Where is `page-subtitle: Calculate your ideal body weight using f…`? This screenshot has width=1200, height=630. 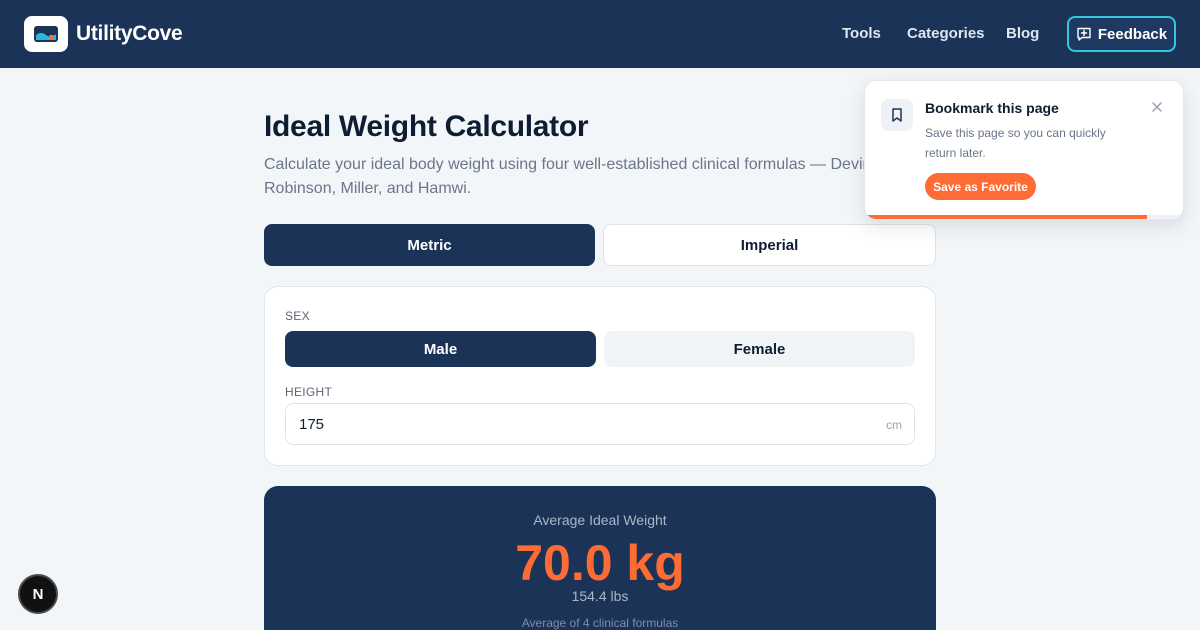
page-subtitle: Calculate your ideal body weight using f… is located at coordinates (574, 176).